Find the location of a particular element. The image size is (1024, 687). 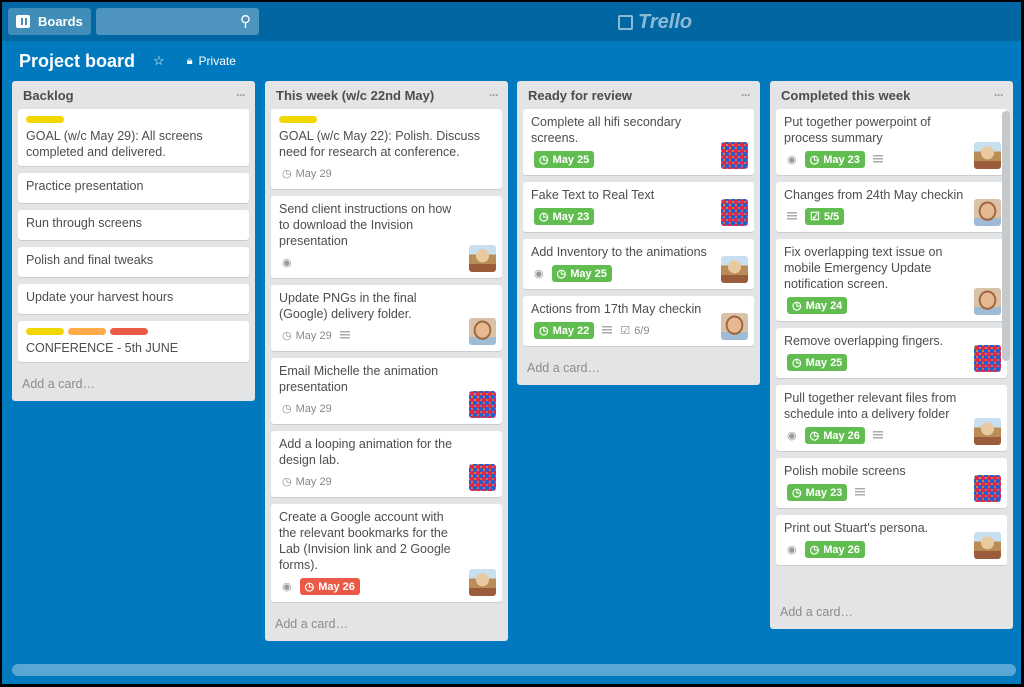

card-title: Changes from 24th May checkin is located at coordinates (874, 195).